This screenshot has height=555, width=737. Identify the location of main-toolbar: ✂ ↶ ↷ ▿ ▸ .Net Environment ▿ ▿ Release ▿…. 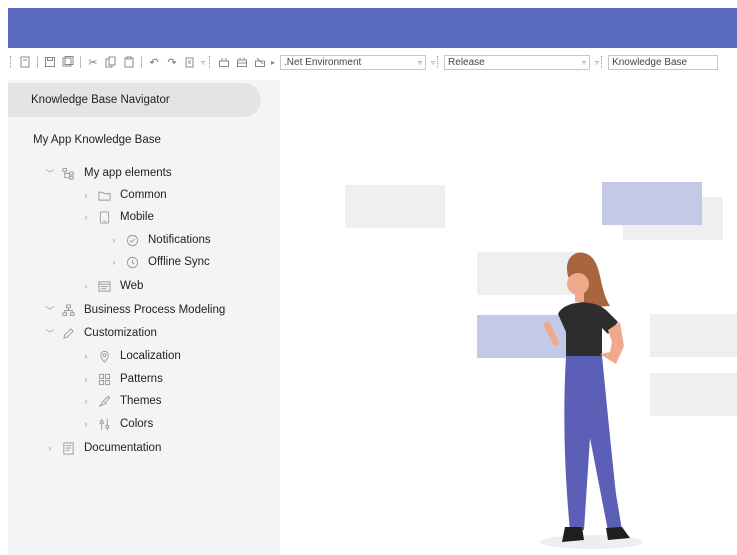
(368, 62).